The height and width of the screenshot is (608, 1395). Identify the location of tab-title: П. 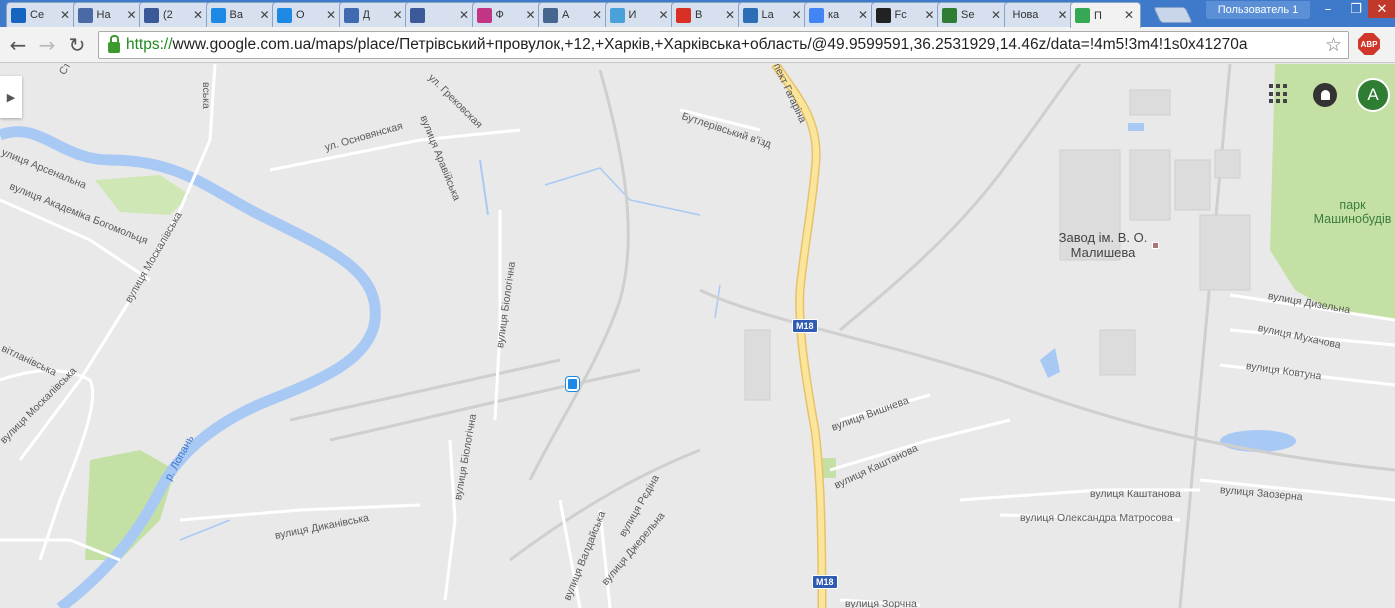
(1098, 15).